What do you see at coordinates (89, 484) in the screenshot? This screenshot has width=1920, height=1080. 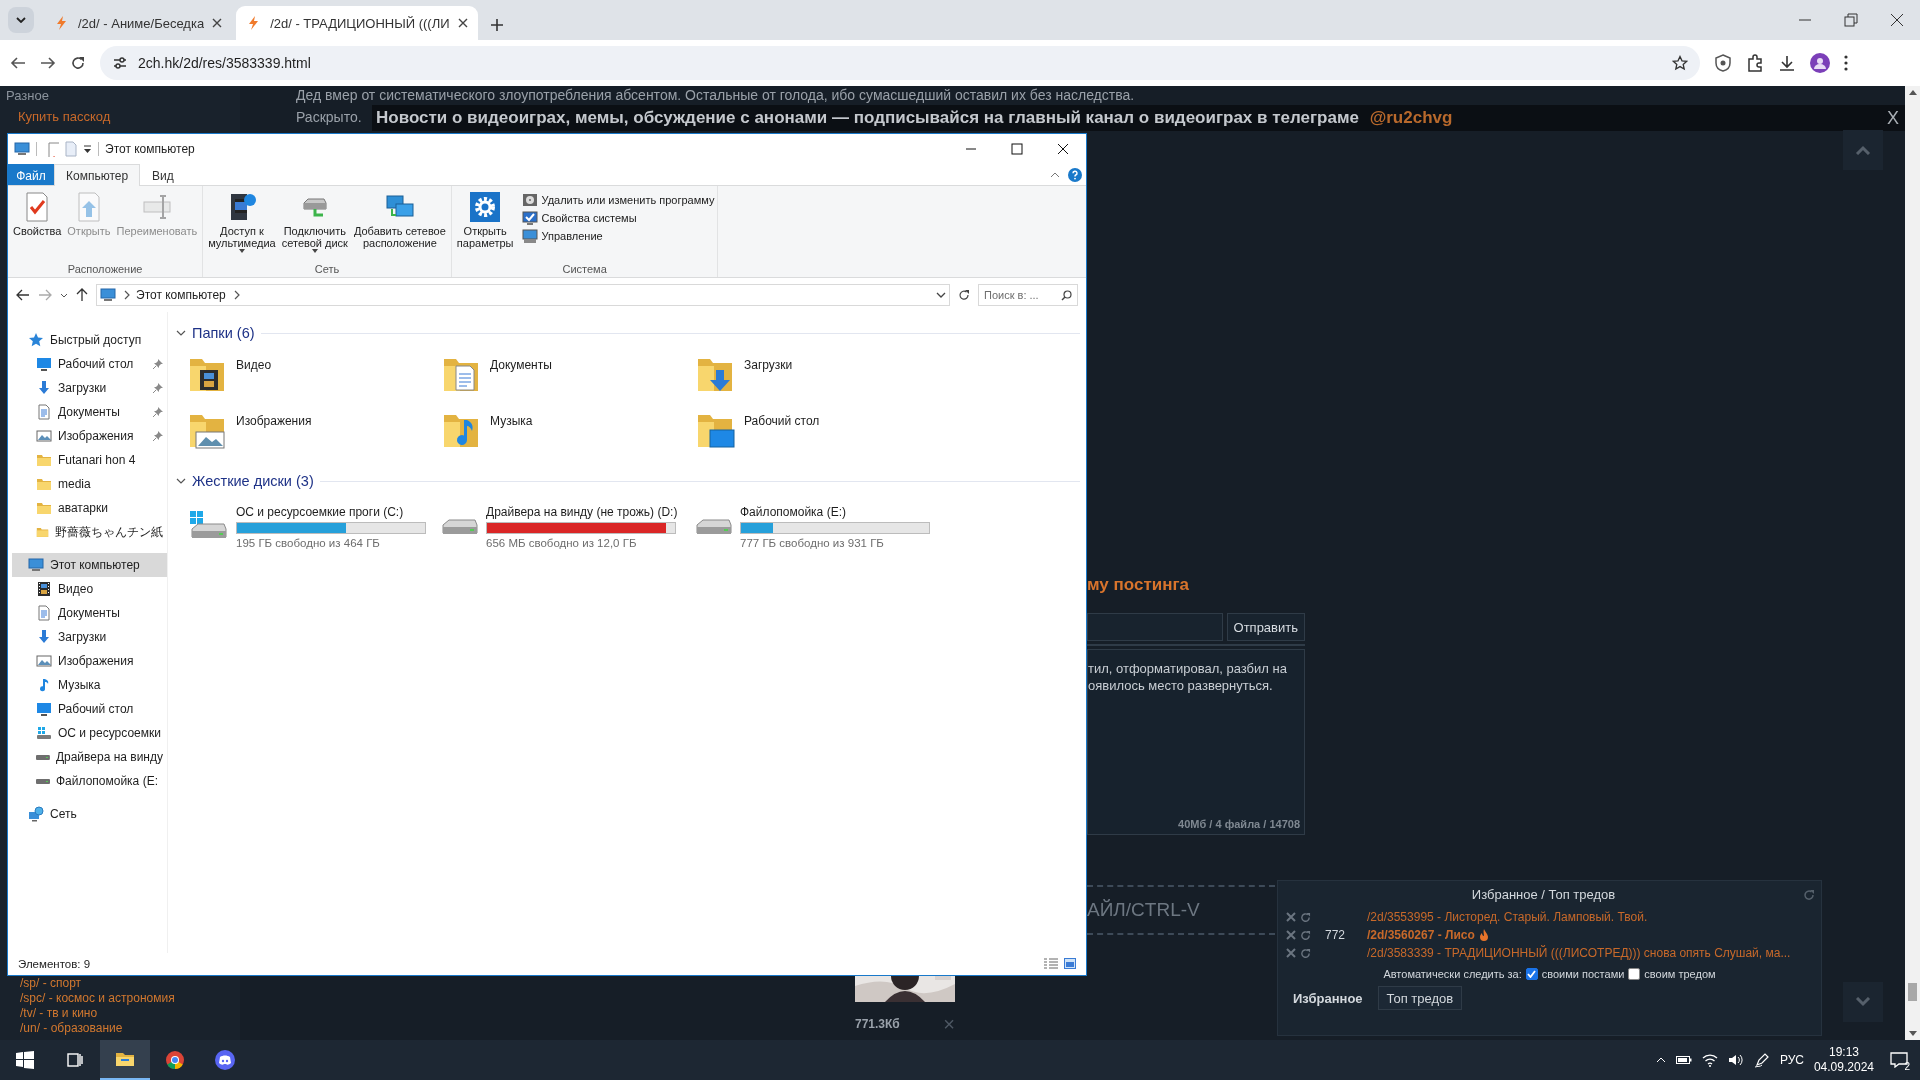 I see `nav-item: media` at bounding box center [89, 484].